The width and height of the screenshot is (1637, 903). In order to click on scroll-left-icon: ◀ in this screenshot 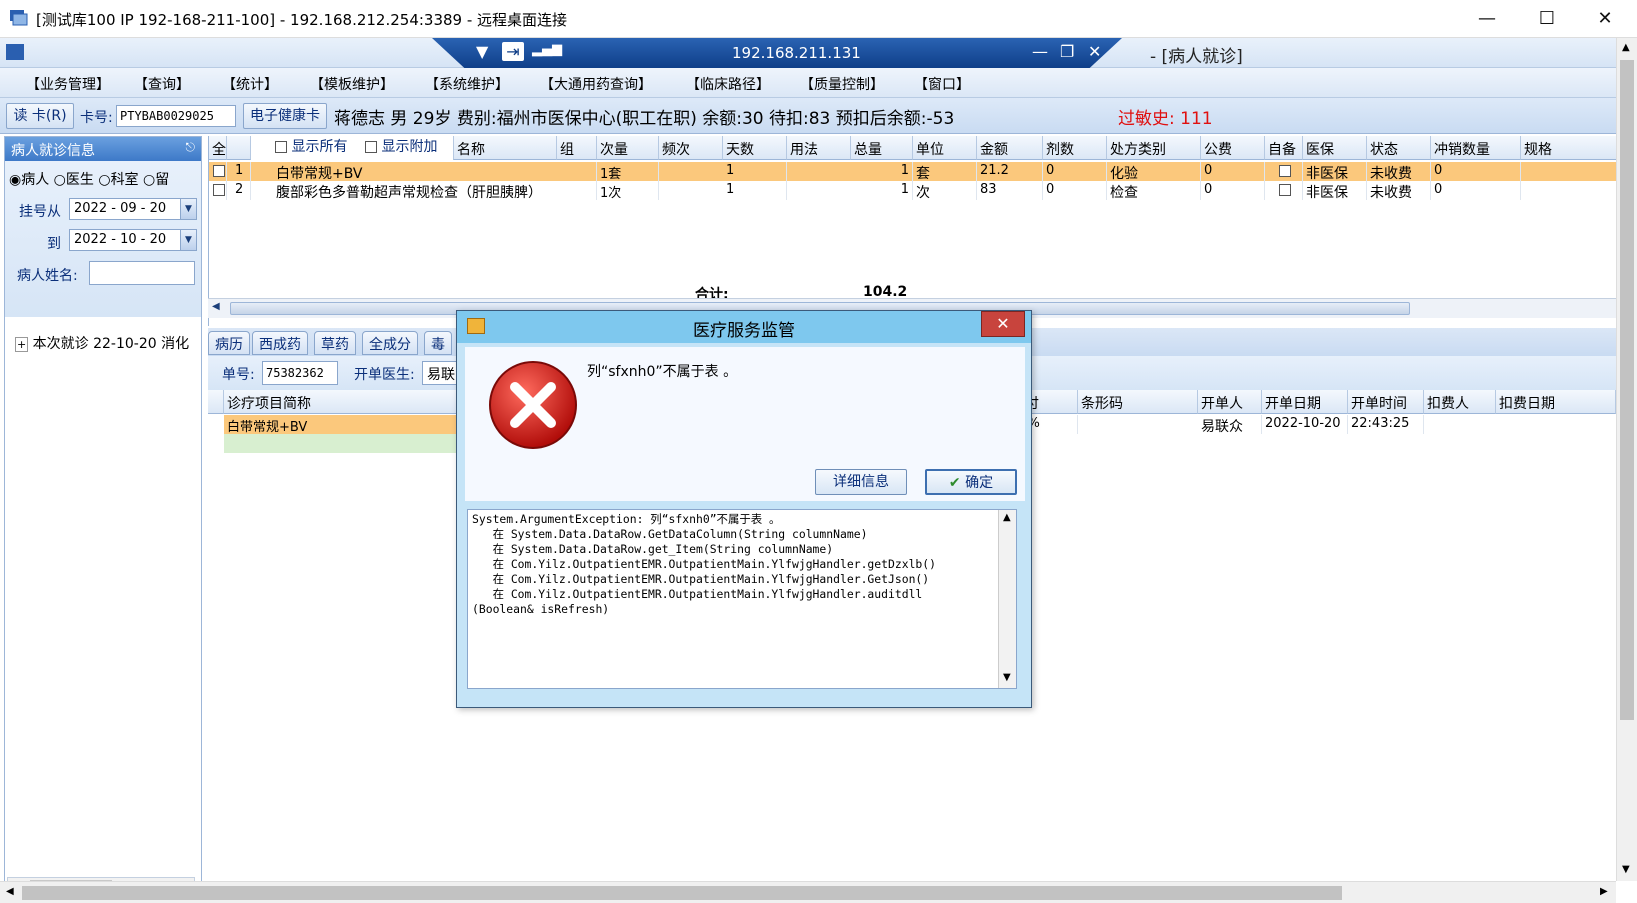, I will do `click(216, 306)`.